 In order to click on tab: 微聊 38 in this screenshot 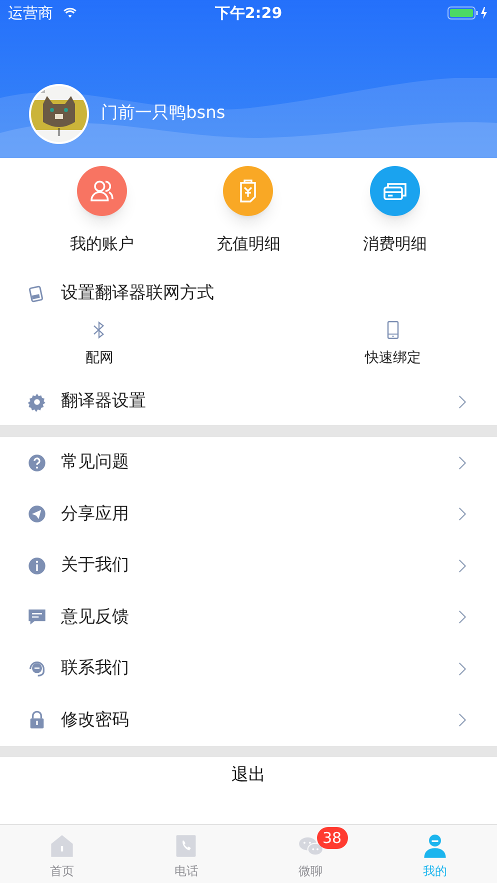, I will do `click(310, 854)`.